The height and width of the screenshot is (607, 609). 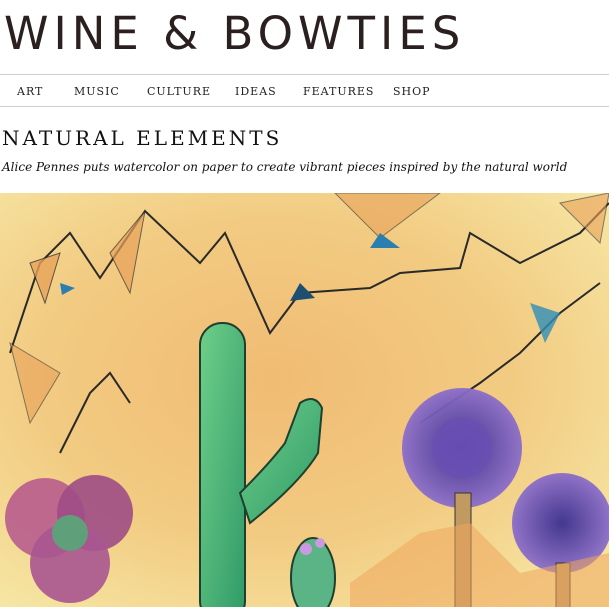 I want to click on site-logo: WINE & BOWTIES, so click(x=234, y=34).